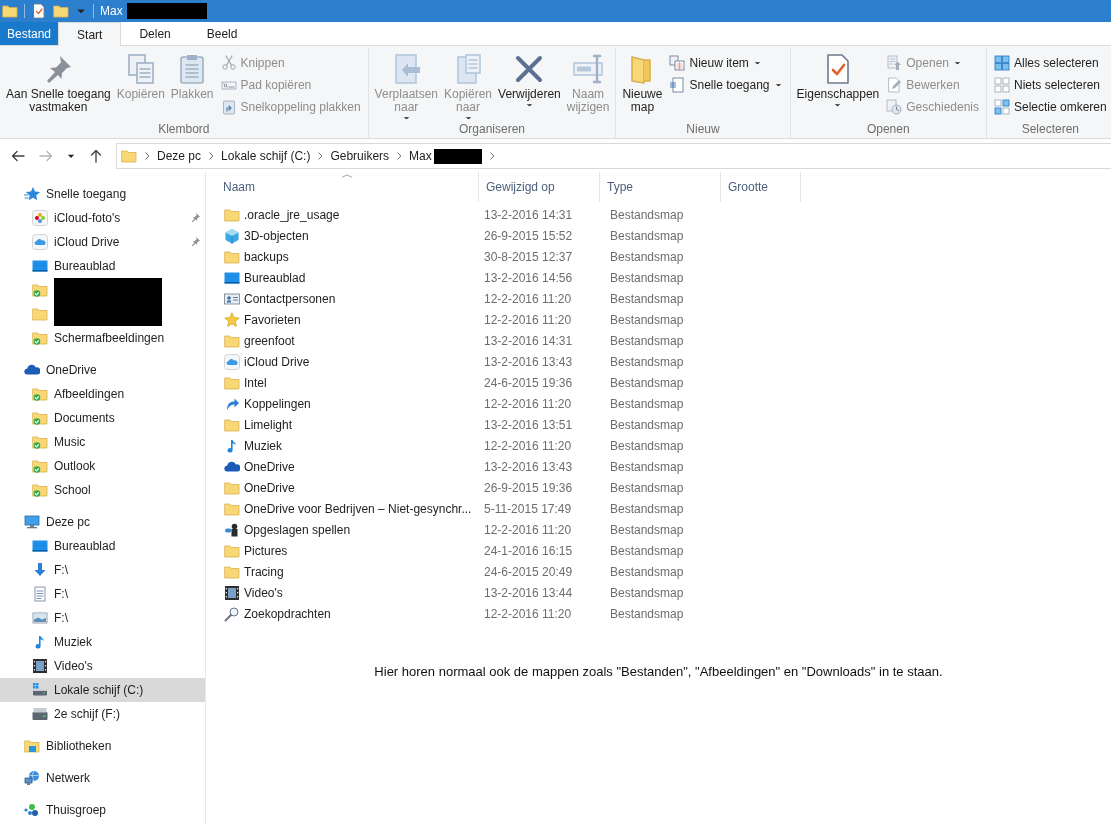  I want to click on date-cell-text: 24-1-2016 16:15, so click(528, 550).